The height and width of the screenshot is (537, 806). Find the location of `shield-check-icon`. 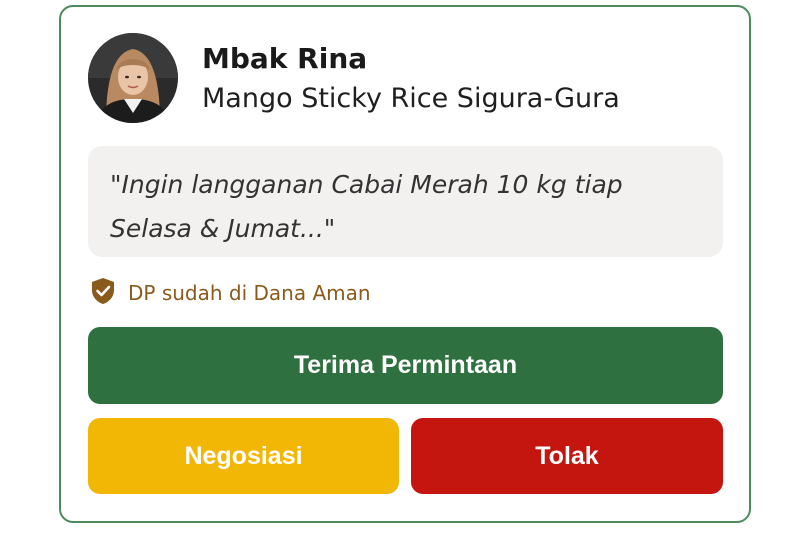

shield-check-icon is located at coordinates (103, 293).